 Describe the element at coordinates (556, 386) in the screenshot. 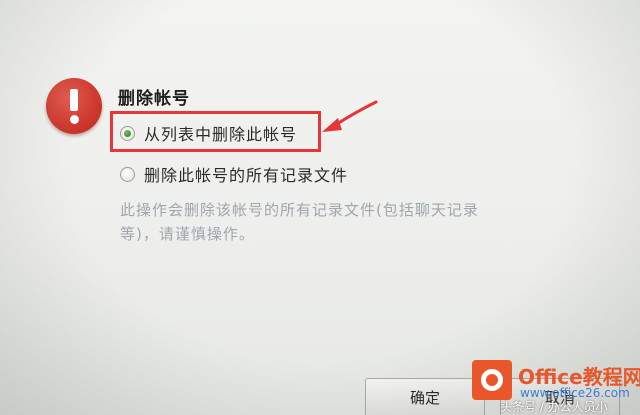

I see `watermark: Office教程网 www.office26.com 头条号 / 办公人员小` at that location.